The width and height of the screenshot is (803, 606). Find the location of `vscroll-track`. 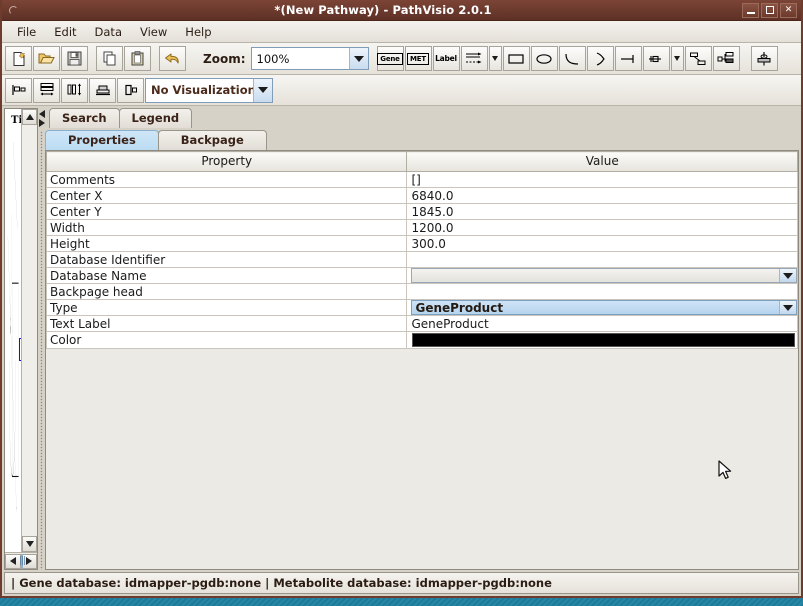

vscroll-track is located at coordinates (29, 330).